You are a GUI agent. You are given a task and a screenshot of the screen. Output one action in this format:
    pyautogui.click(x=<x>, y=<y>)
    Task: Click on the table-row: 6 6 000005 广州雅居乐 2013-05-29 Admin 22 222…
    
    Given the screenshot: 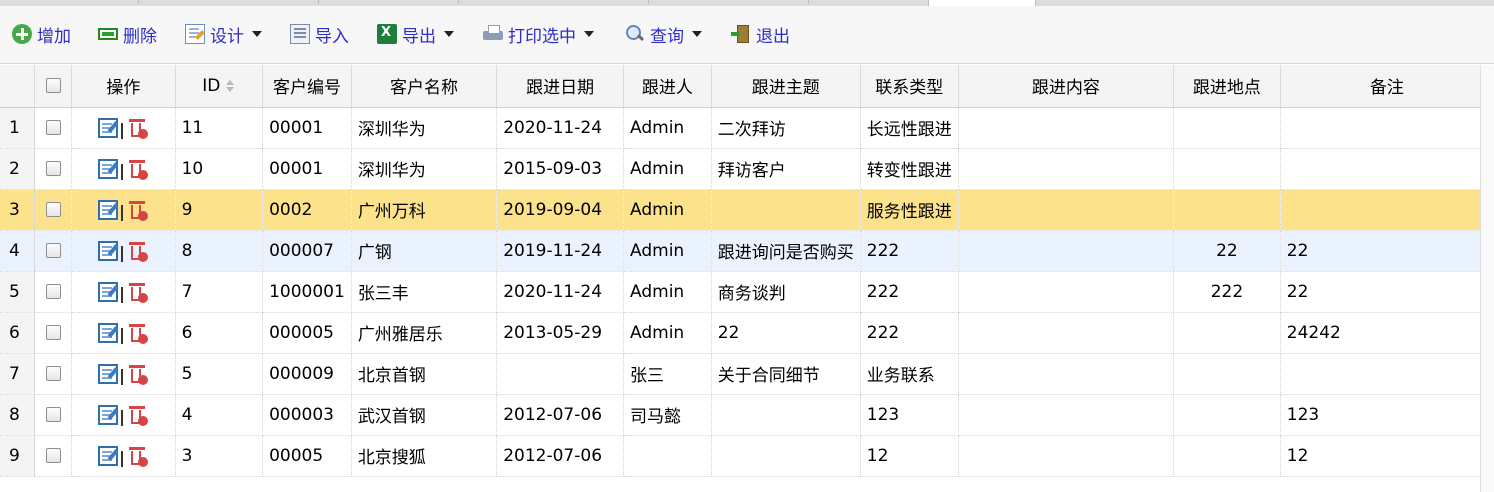 What is the action you would take?
    pyautogui.click(x=747, y=333)
    